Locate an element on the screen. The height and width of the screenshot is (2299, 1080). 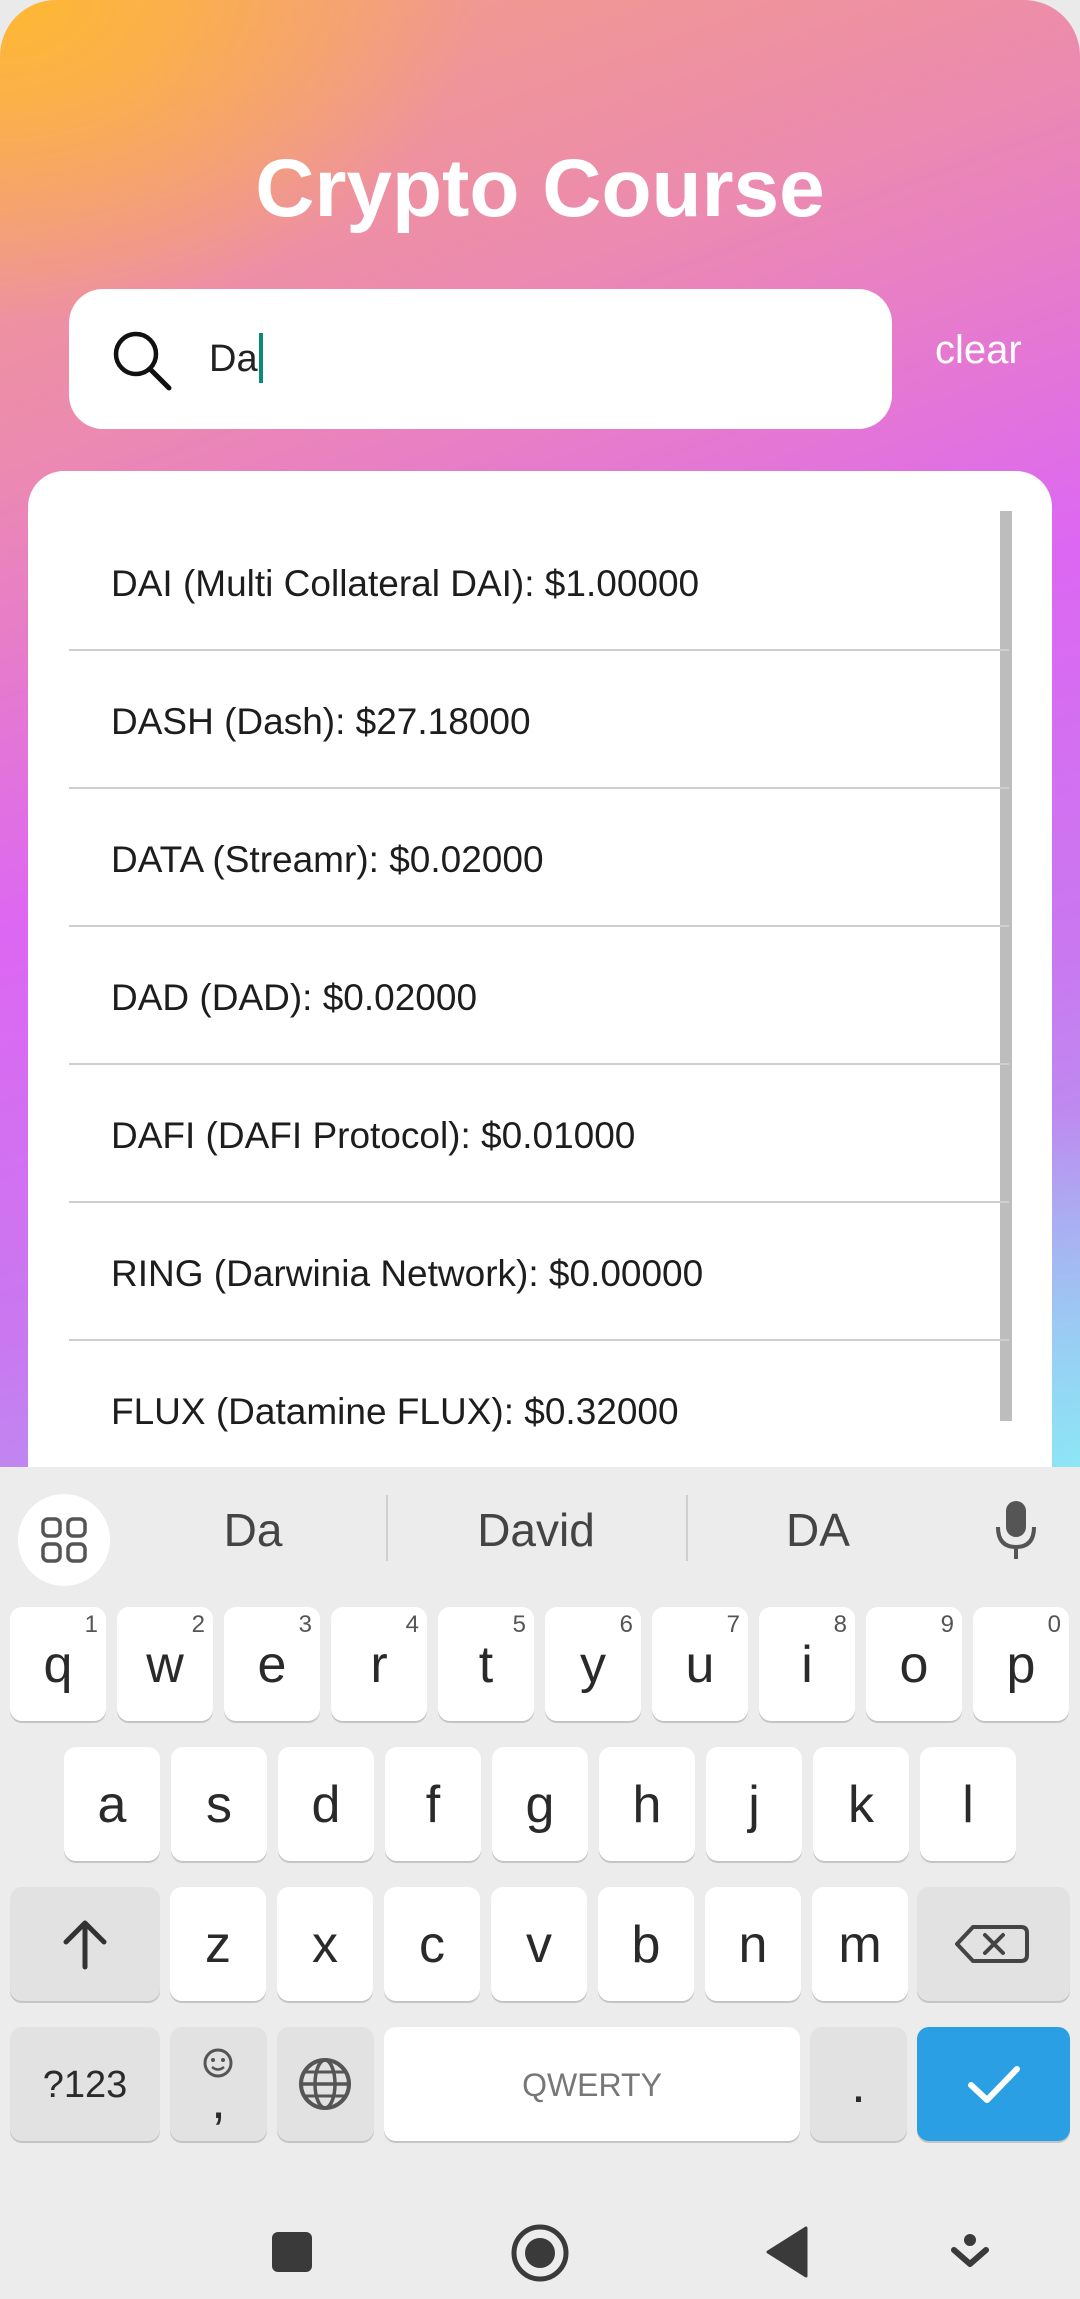
key-b: b is located at coordinates (646, 1944).